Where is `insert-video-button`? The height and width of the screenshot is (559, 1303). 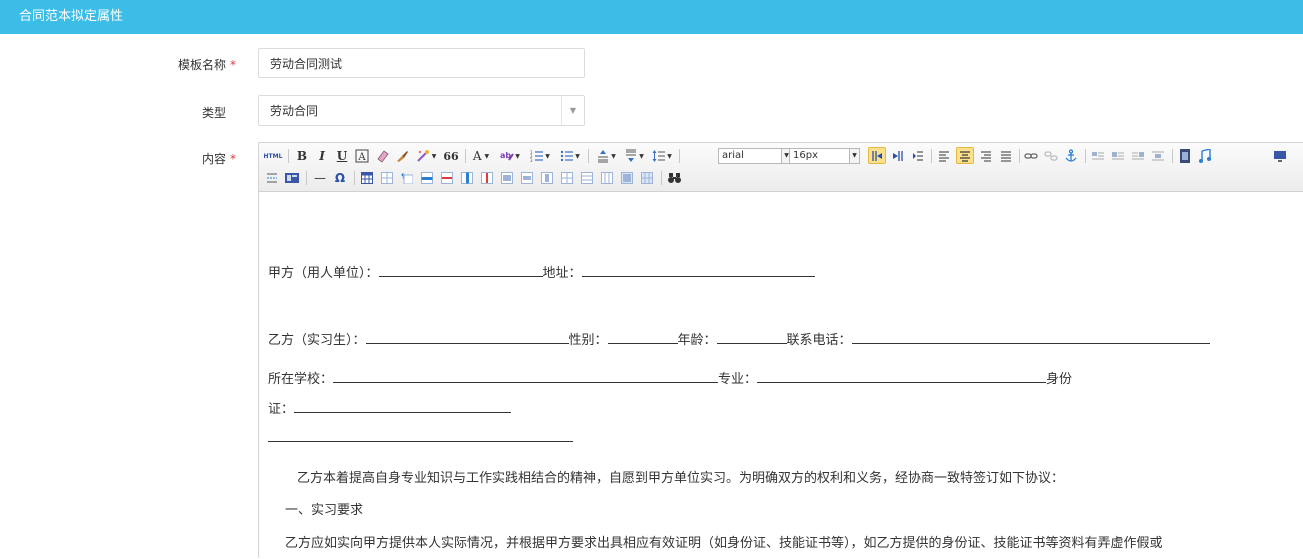
insert-video-button is located at coordinates (1185, 156).